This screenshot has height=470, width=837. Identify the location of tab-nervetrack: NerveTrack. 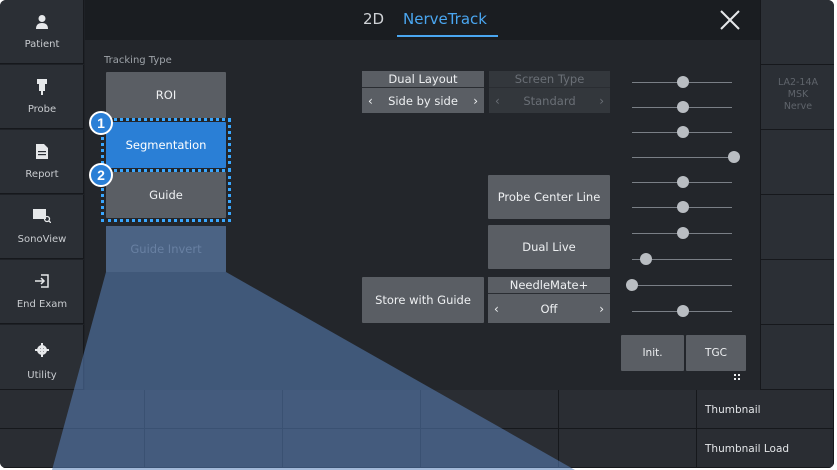
(445, 19).